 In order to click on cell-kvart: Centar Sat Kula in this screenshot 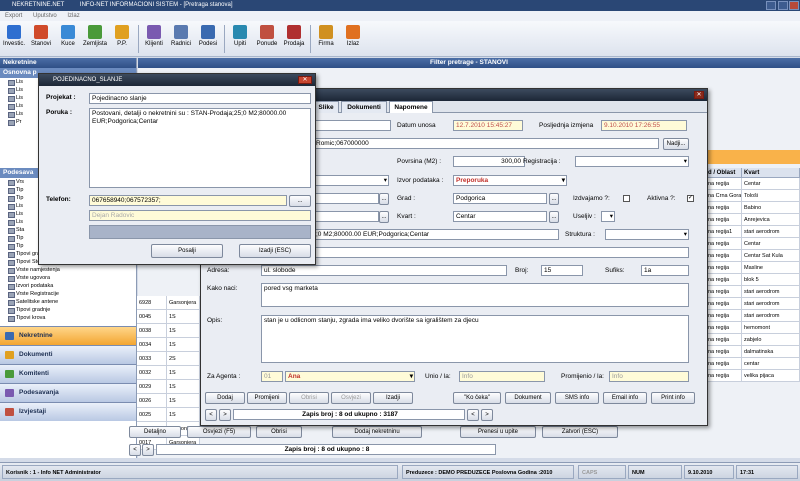, I will do `click(771, 256)`.